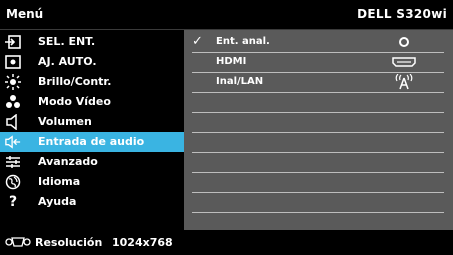  What do you see at coordinates (404, 82) in the screenshot?
I see `wireless-antenna-icon` at bounding box center [404, 82].